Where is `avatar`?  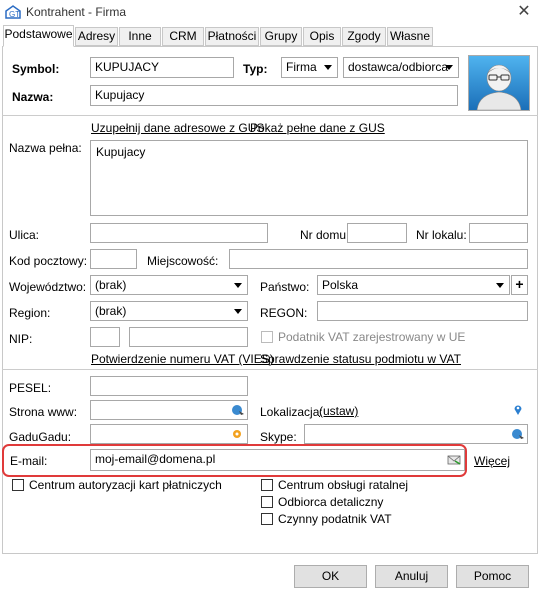 avatar is located at coordinates (499, 83).